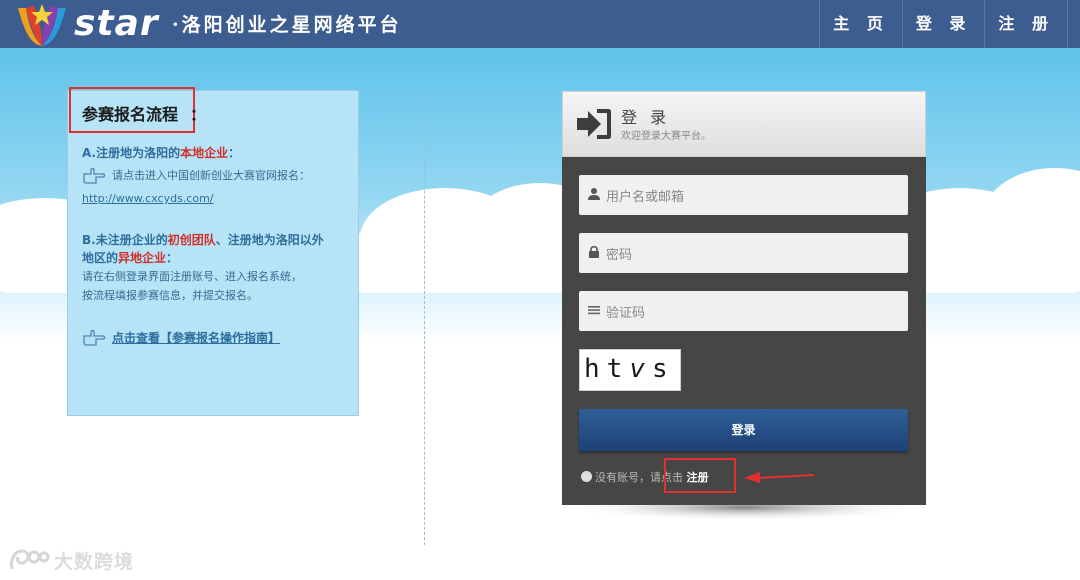  I want to click on section-b-heading-line1: B.未注册企业的初创团队、注册地为洛阳以外, so click(203, 240).